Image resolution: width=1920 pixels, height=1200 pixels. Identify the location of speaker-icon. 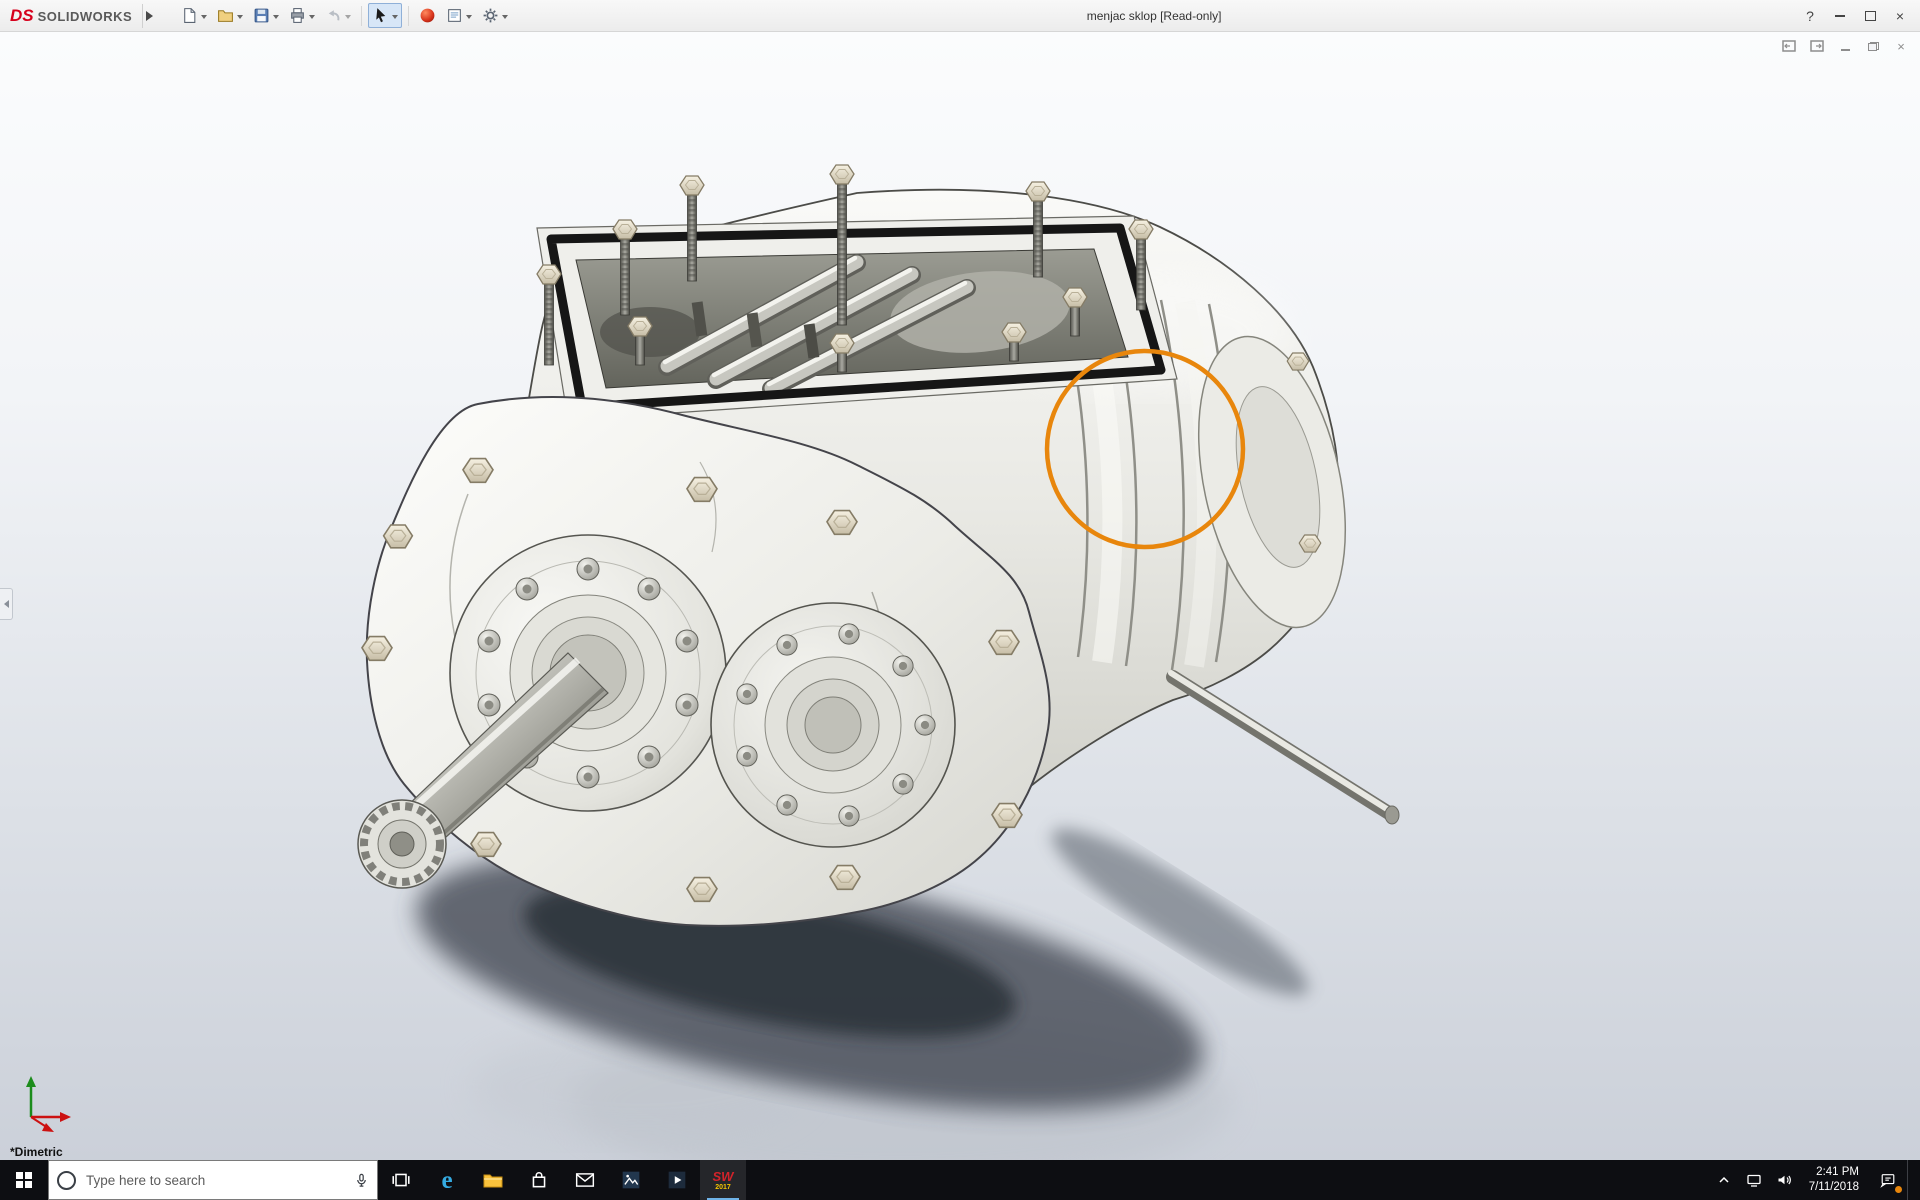
(1784, 1180).